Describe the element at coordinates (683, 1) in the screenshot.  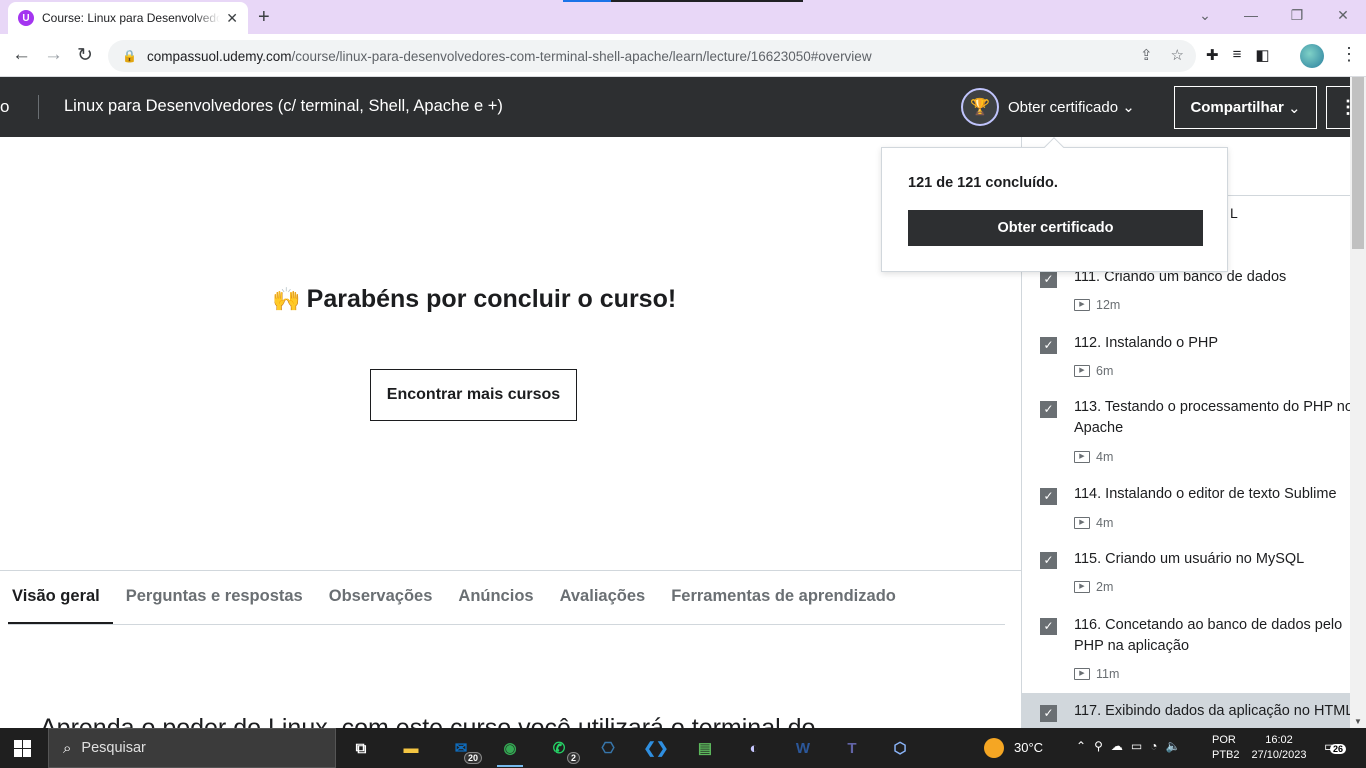
I see `loading-indicator` at that location.